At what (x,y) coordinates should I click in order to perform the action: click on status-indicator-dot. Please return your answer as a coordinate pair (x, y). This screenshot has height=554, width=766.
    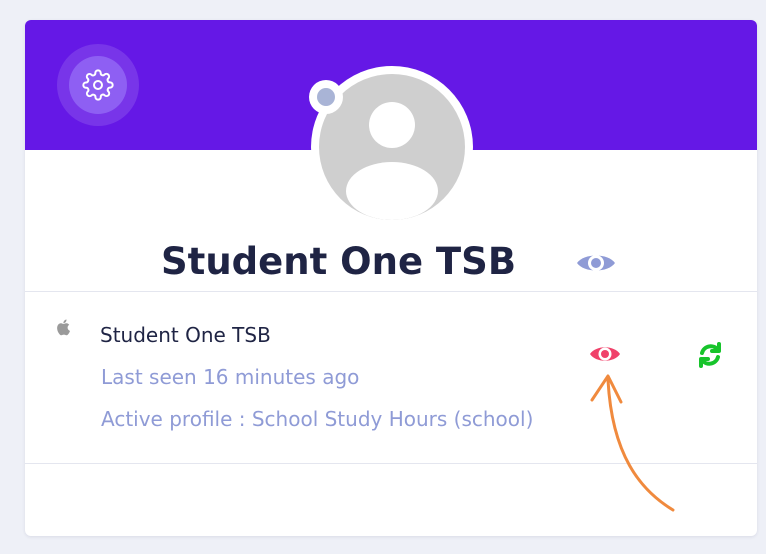
    Looking at the image, I should click on (326, 97).